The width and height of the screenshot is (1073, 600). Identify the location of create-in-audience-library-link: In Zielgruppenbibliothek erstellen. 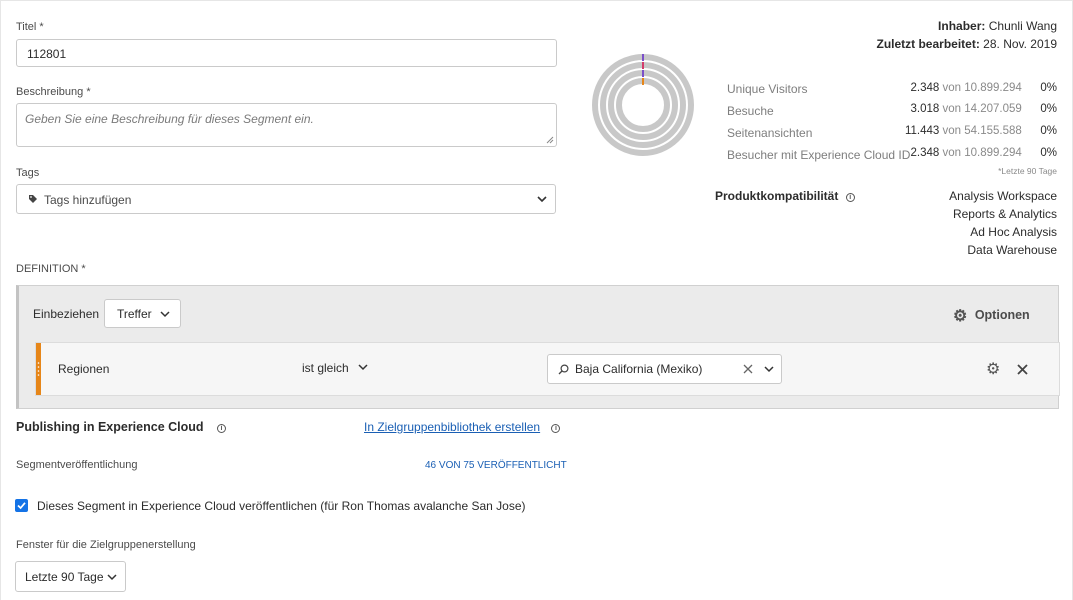
(452, 427).